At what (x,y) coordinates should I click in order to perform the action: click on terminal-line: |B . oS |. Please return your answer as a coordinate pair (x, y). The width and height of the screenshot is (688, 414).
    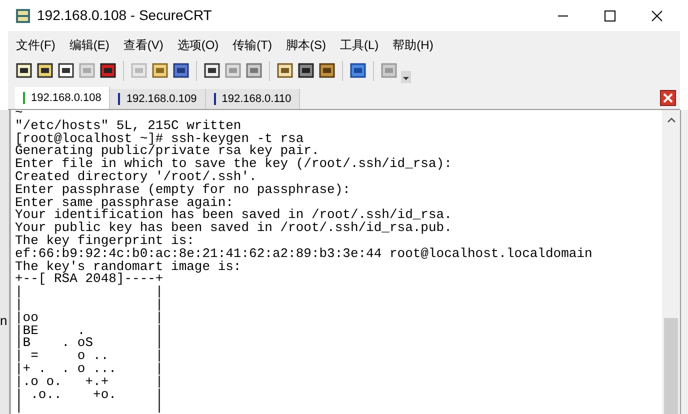
    Looking at the image, I should click on (89, 343).